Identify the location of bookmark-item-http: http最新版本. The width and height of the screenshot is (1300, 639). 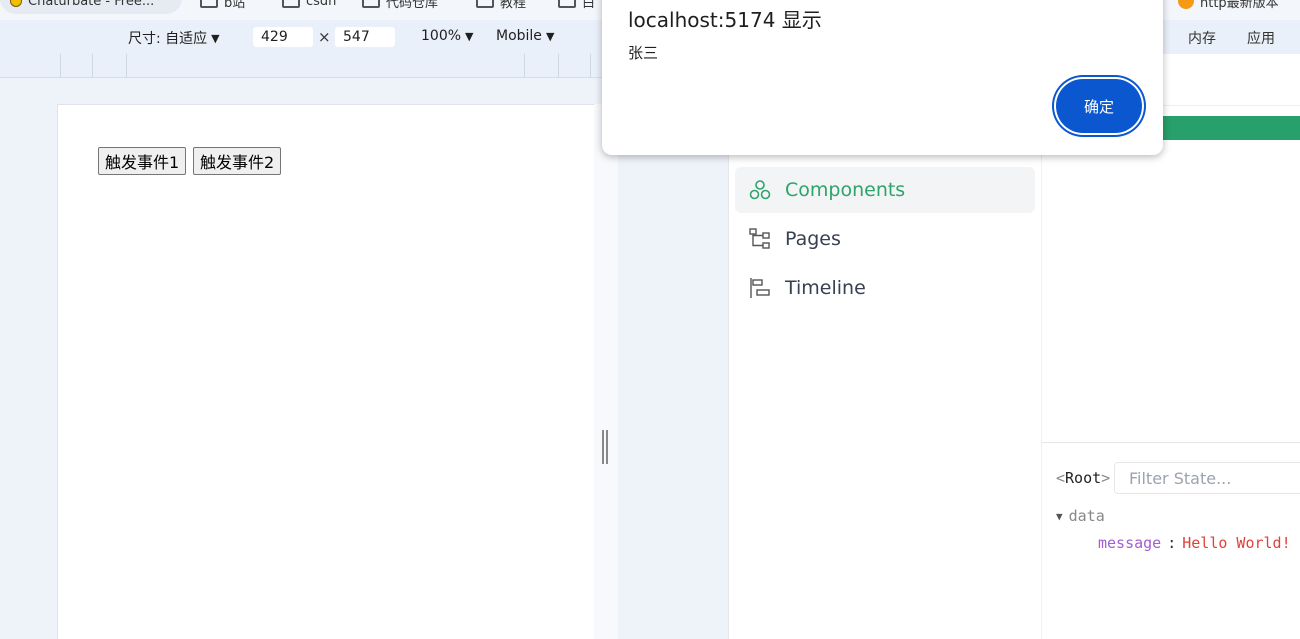
(1228, 5).